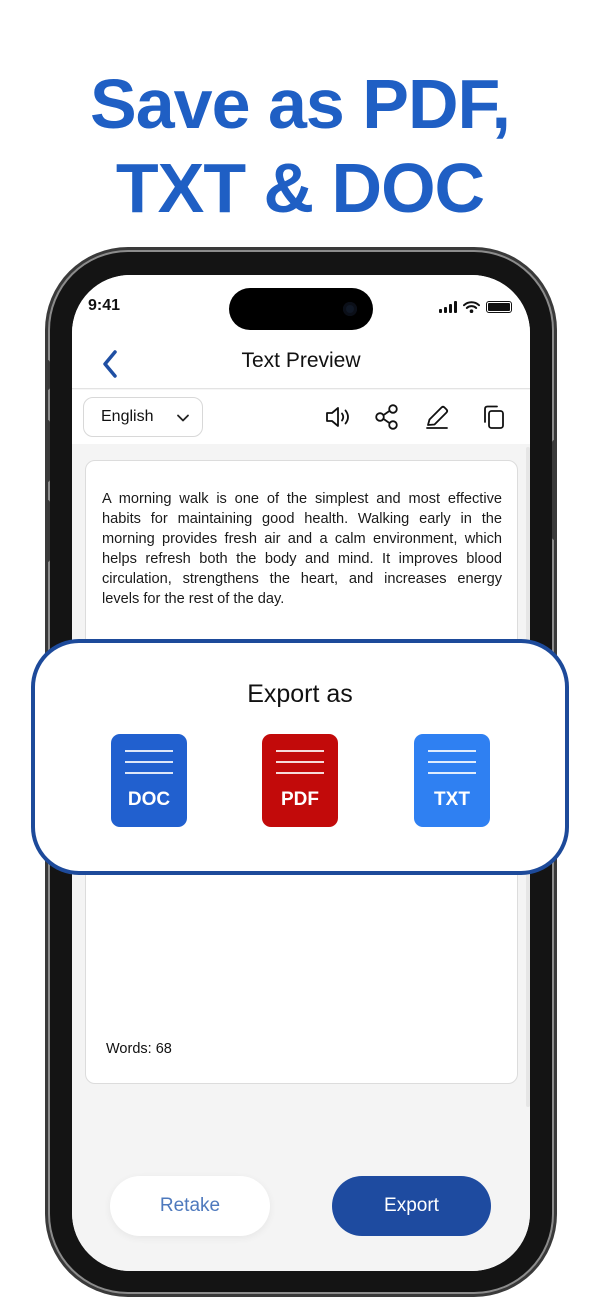 This screenshot has height=1299, width=600. What do you see at coordinates (47, 375) in the screenshot?
I see `mute-switch` at bounding box center [47, 375].